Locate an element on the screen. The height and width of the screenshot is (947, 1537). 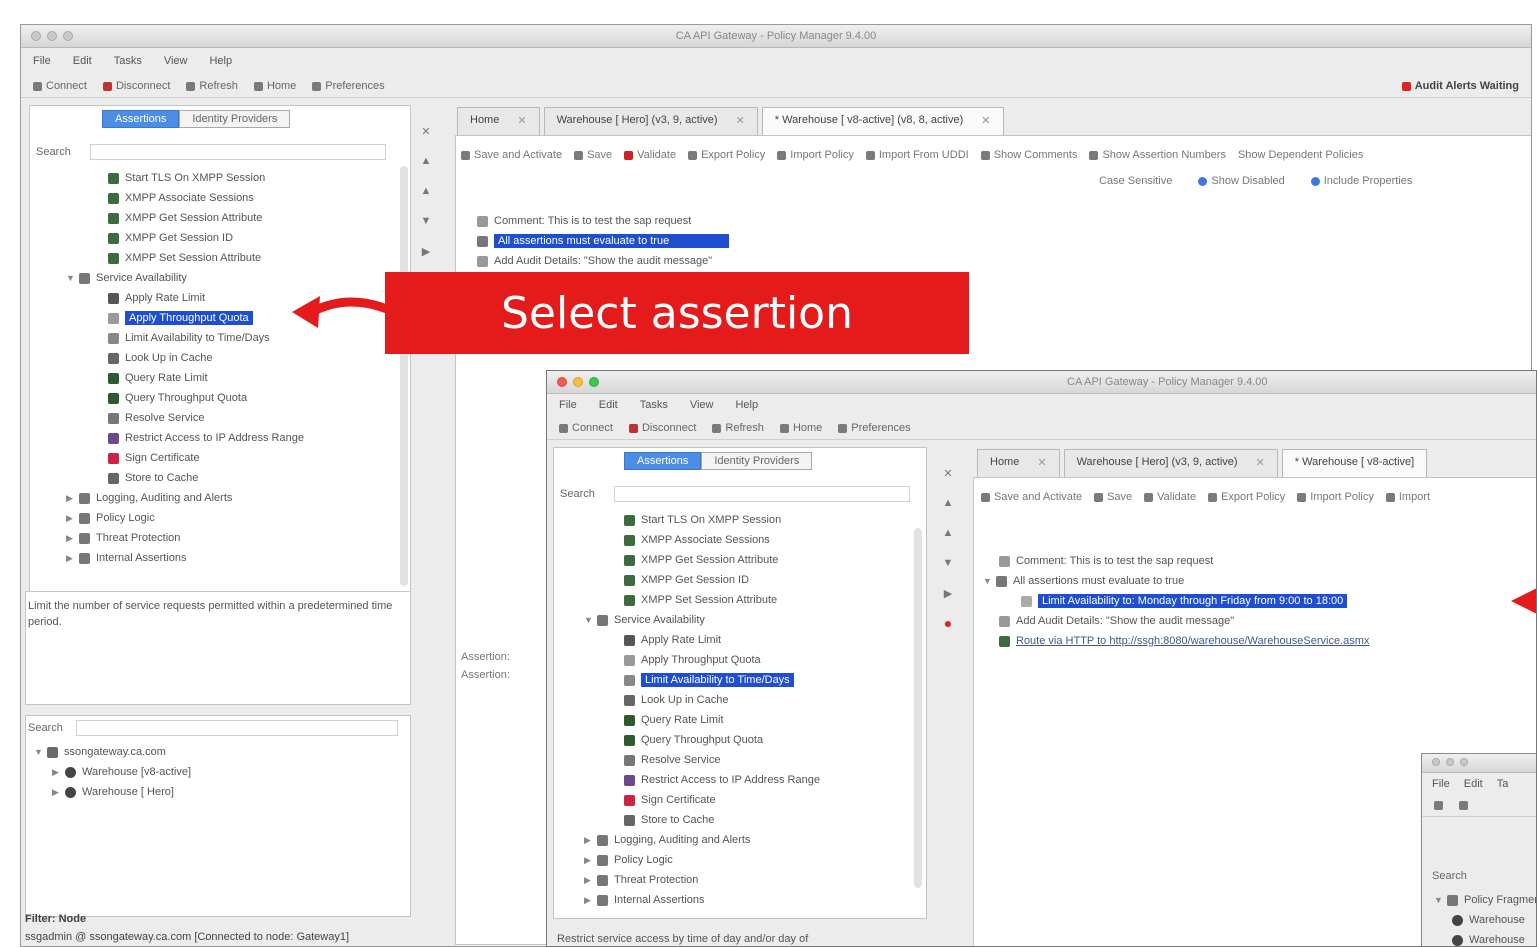
tree-item: Warehouse is located at coordinates (1479, 920).